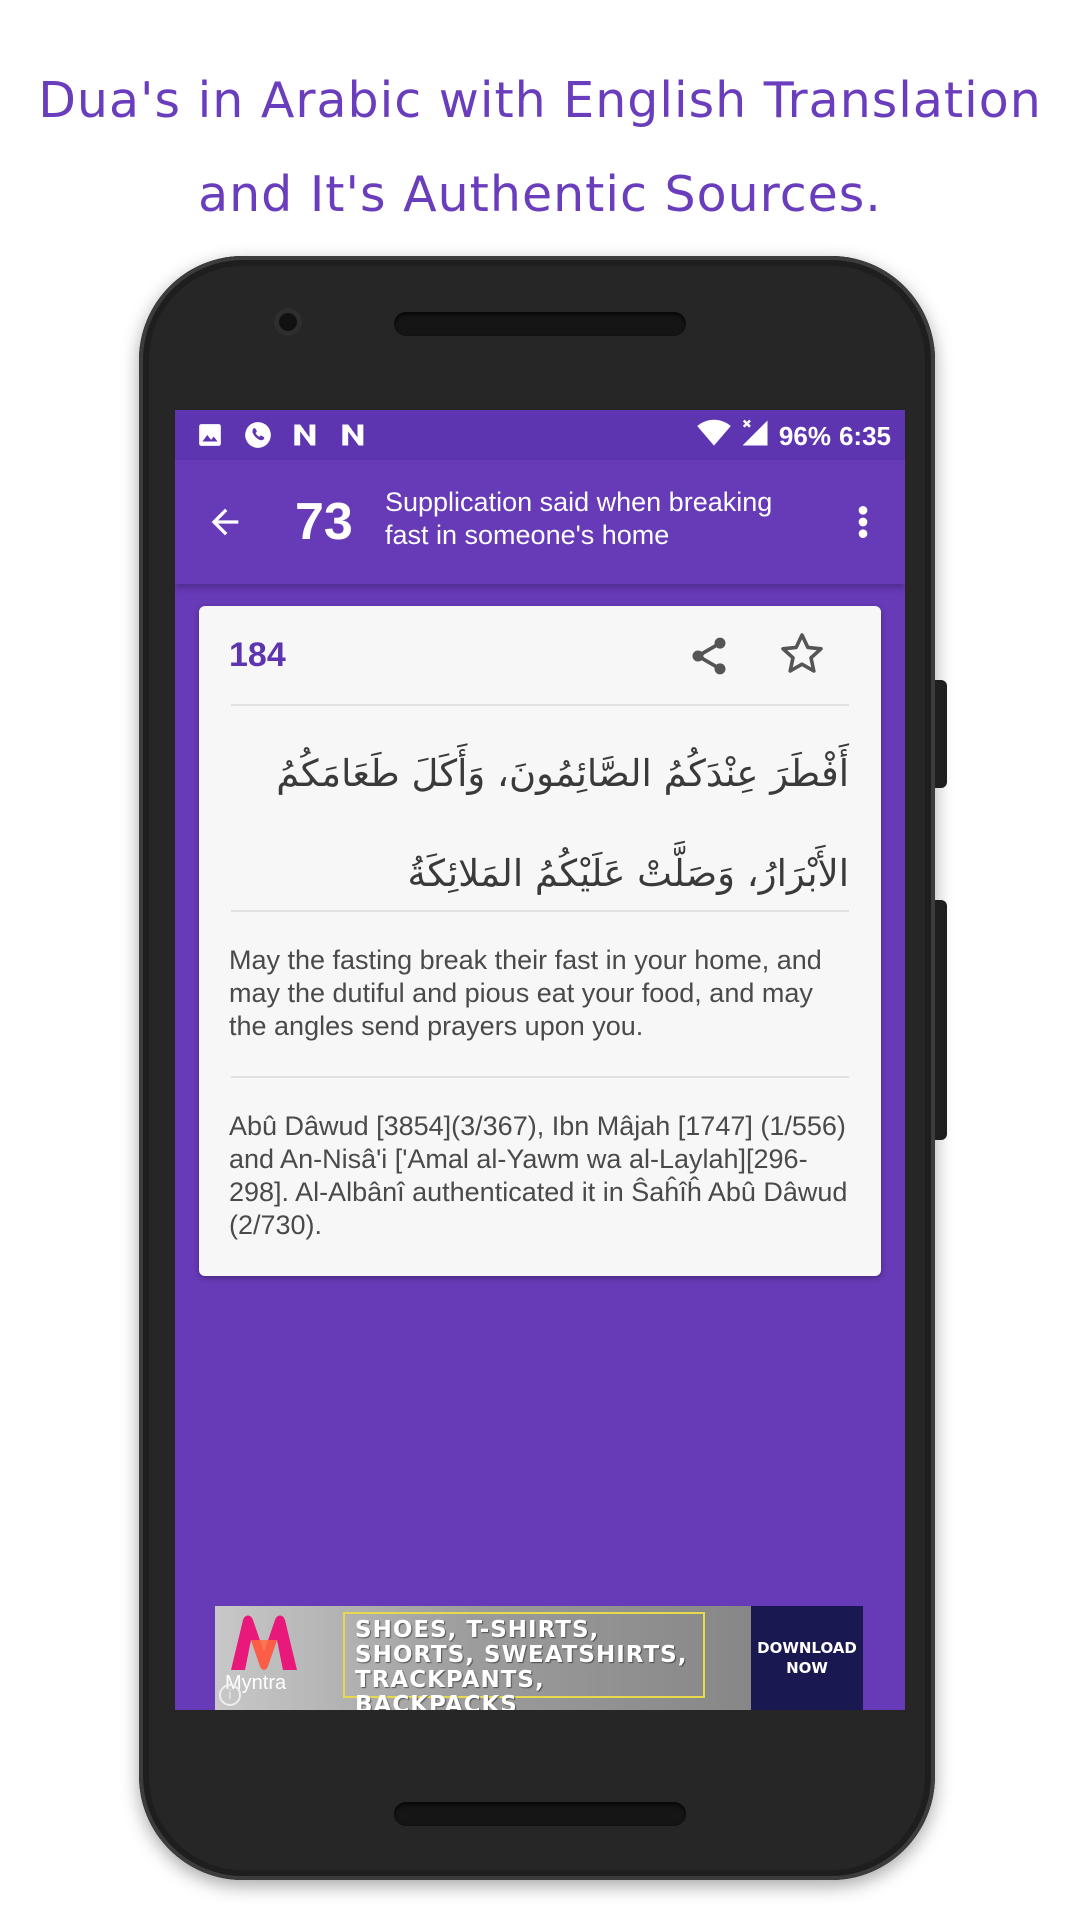 Image resolution: width=1080 pixels, height=1920 pixels. Describe the element at coordinates (864, 436) in the screenshot. I see `clock: 6:35` at that location.